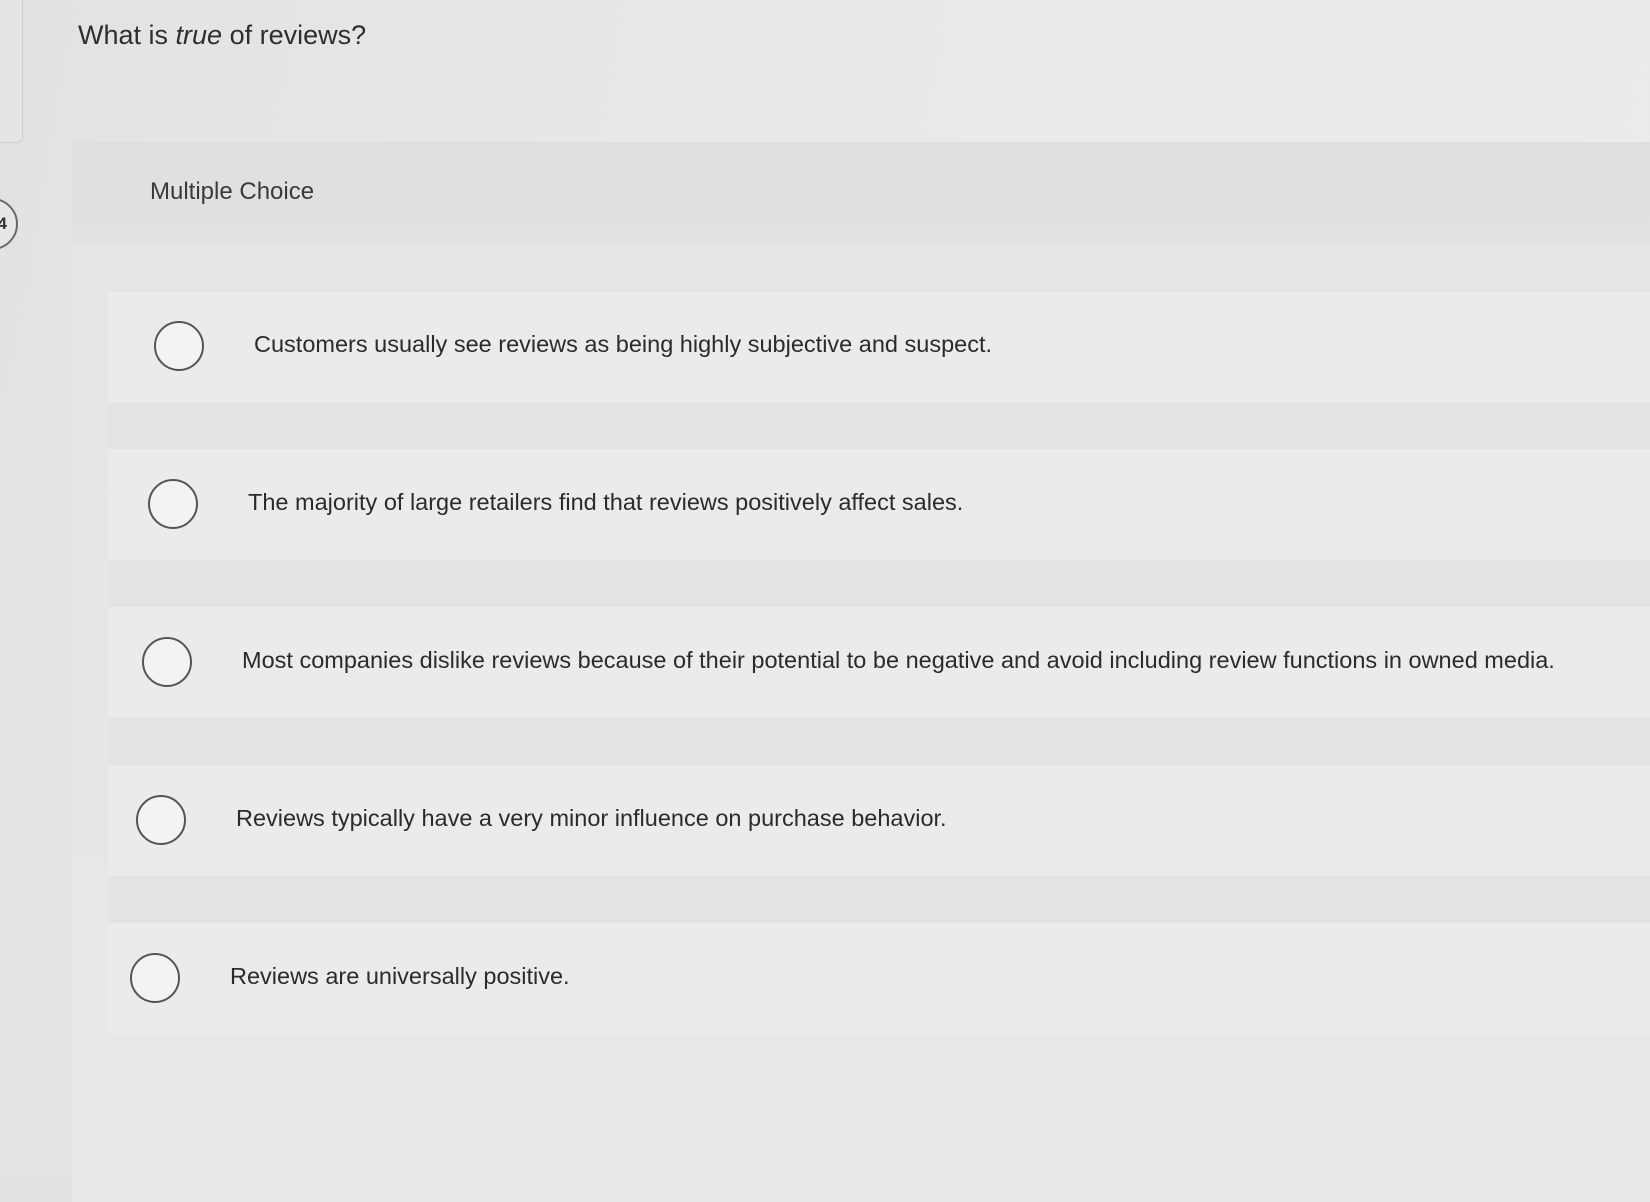  I want to click on answer-option-label: Reviews are universally positive., so click(400, 976).